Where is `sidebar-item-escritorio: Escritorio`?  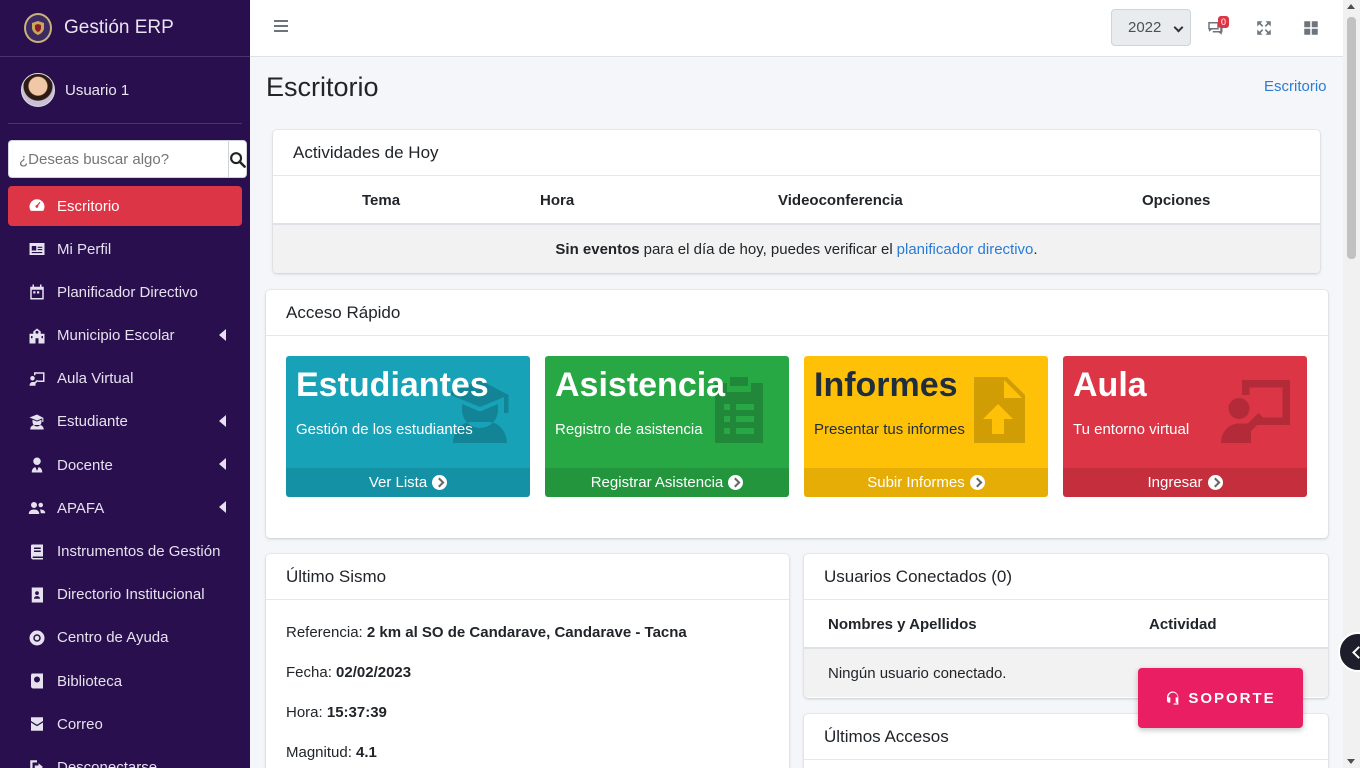
sidebar-item-escritorio: Escritorio is located at coordinates (125, 206).